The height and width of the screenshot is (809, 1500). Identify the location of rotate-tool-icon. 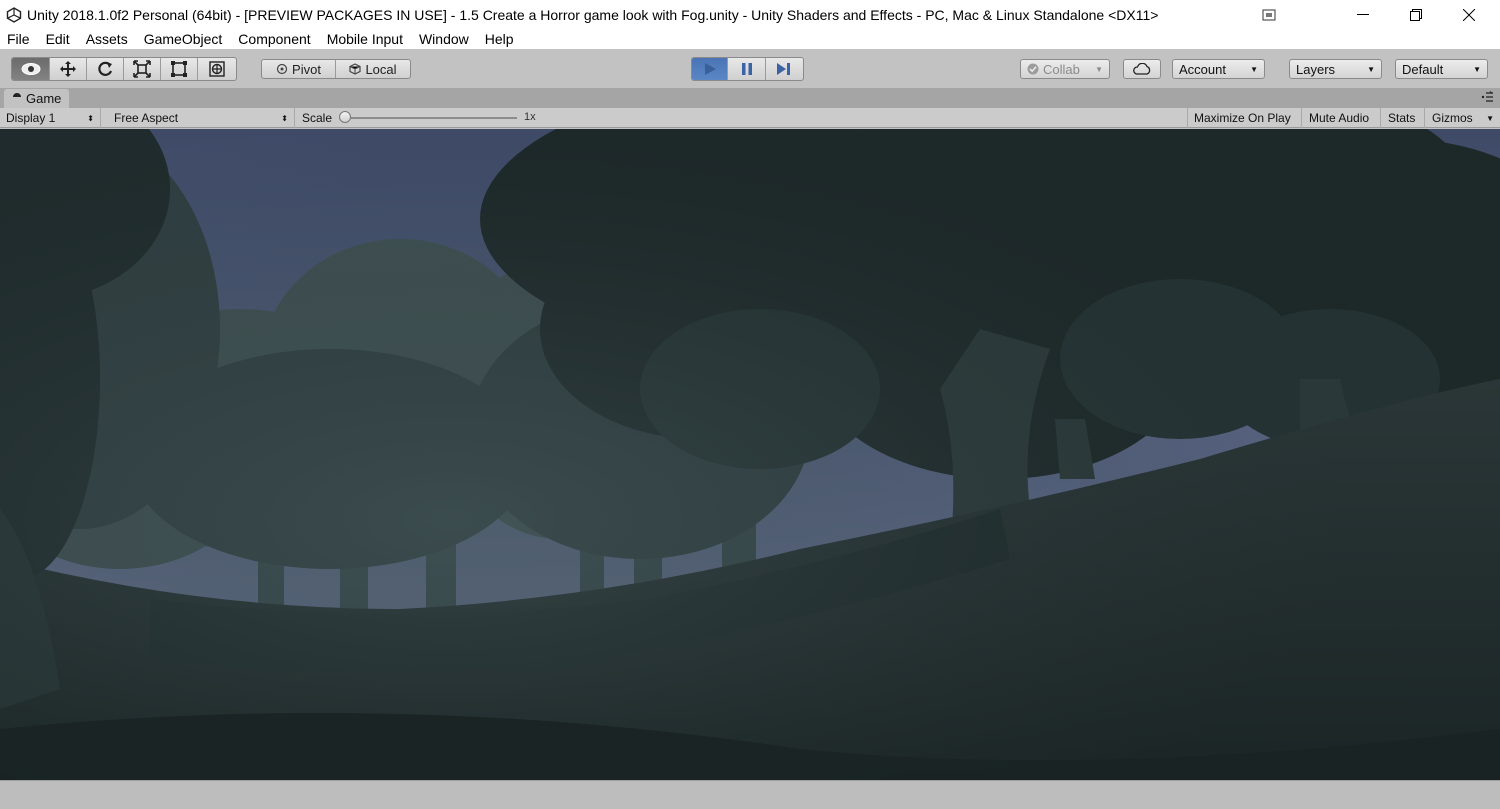
(105, 69).